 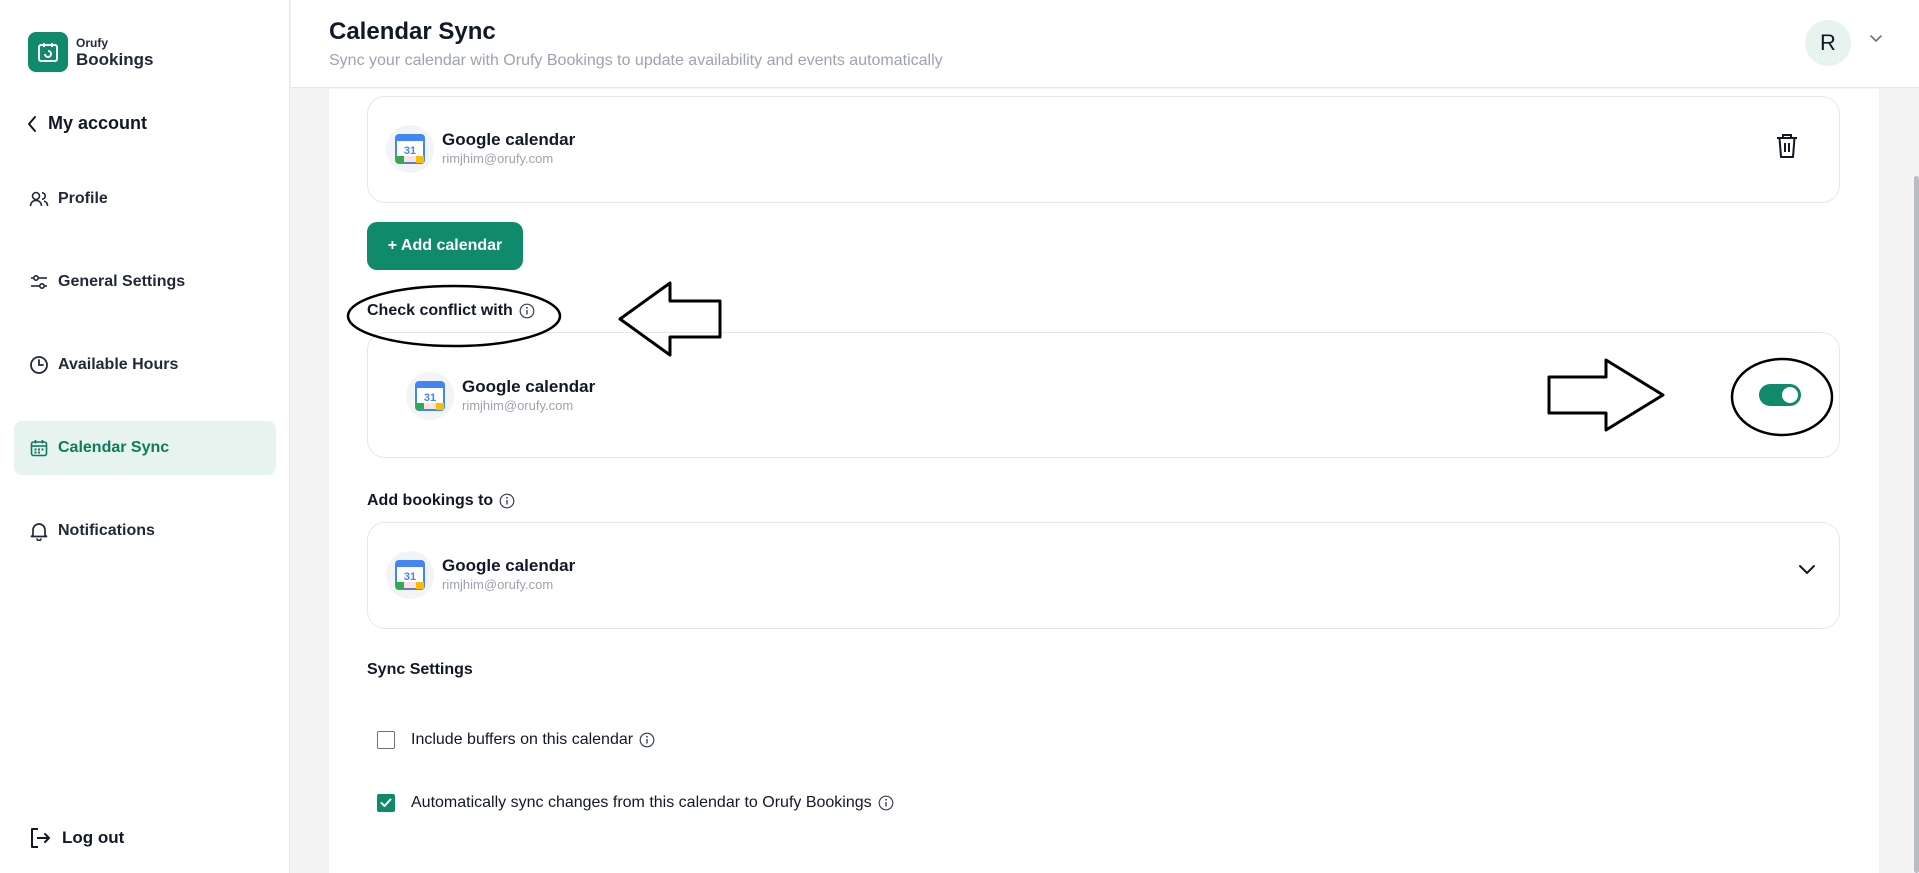 What do you see at coordinates (93, 837) in the screenshot?
I see `logout-label: Log out` at bounding box center [93, 837].